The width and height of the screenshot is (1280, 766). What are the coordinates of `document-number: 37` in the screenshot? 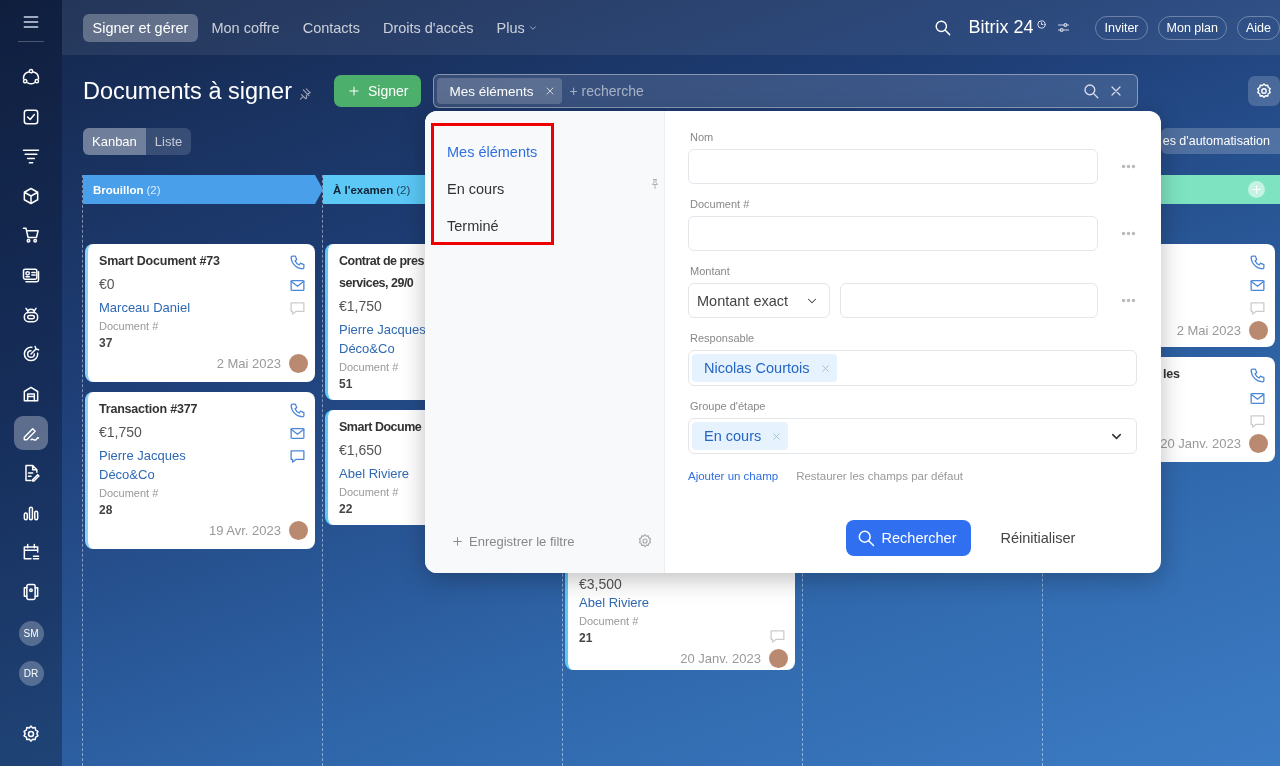 It's located at (106, 343).